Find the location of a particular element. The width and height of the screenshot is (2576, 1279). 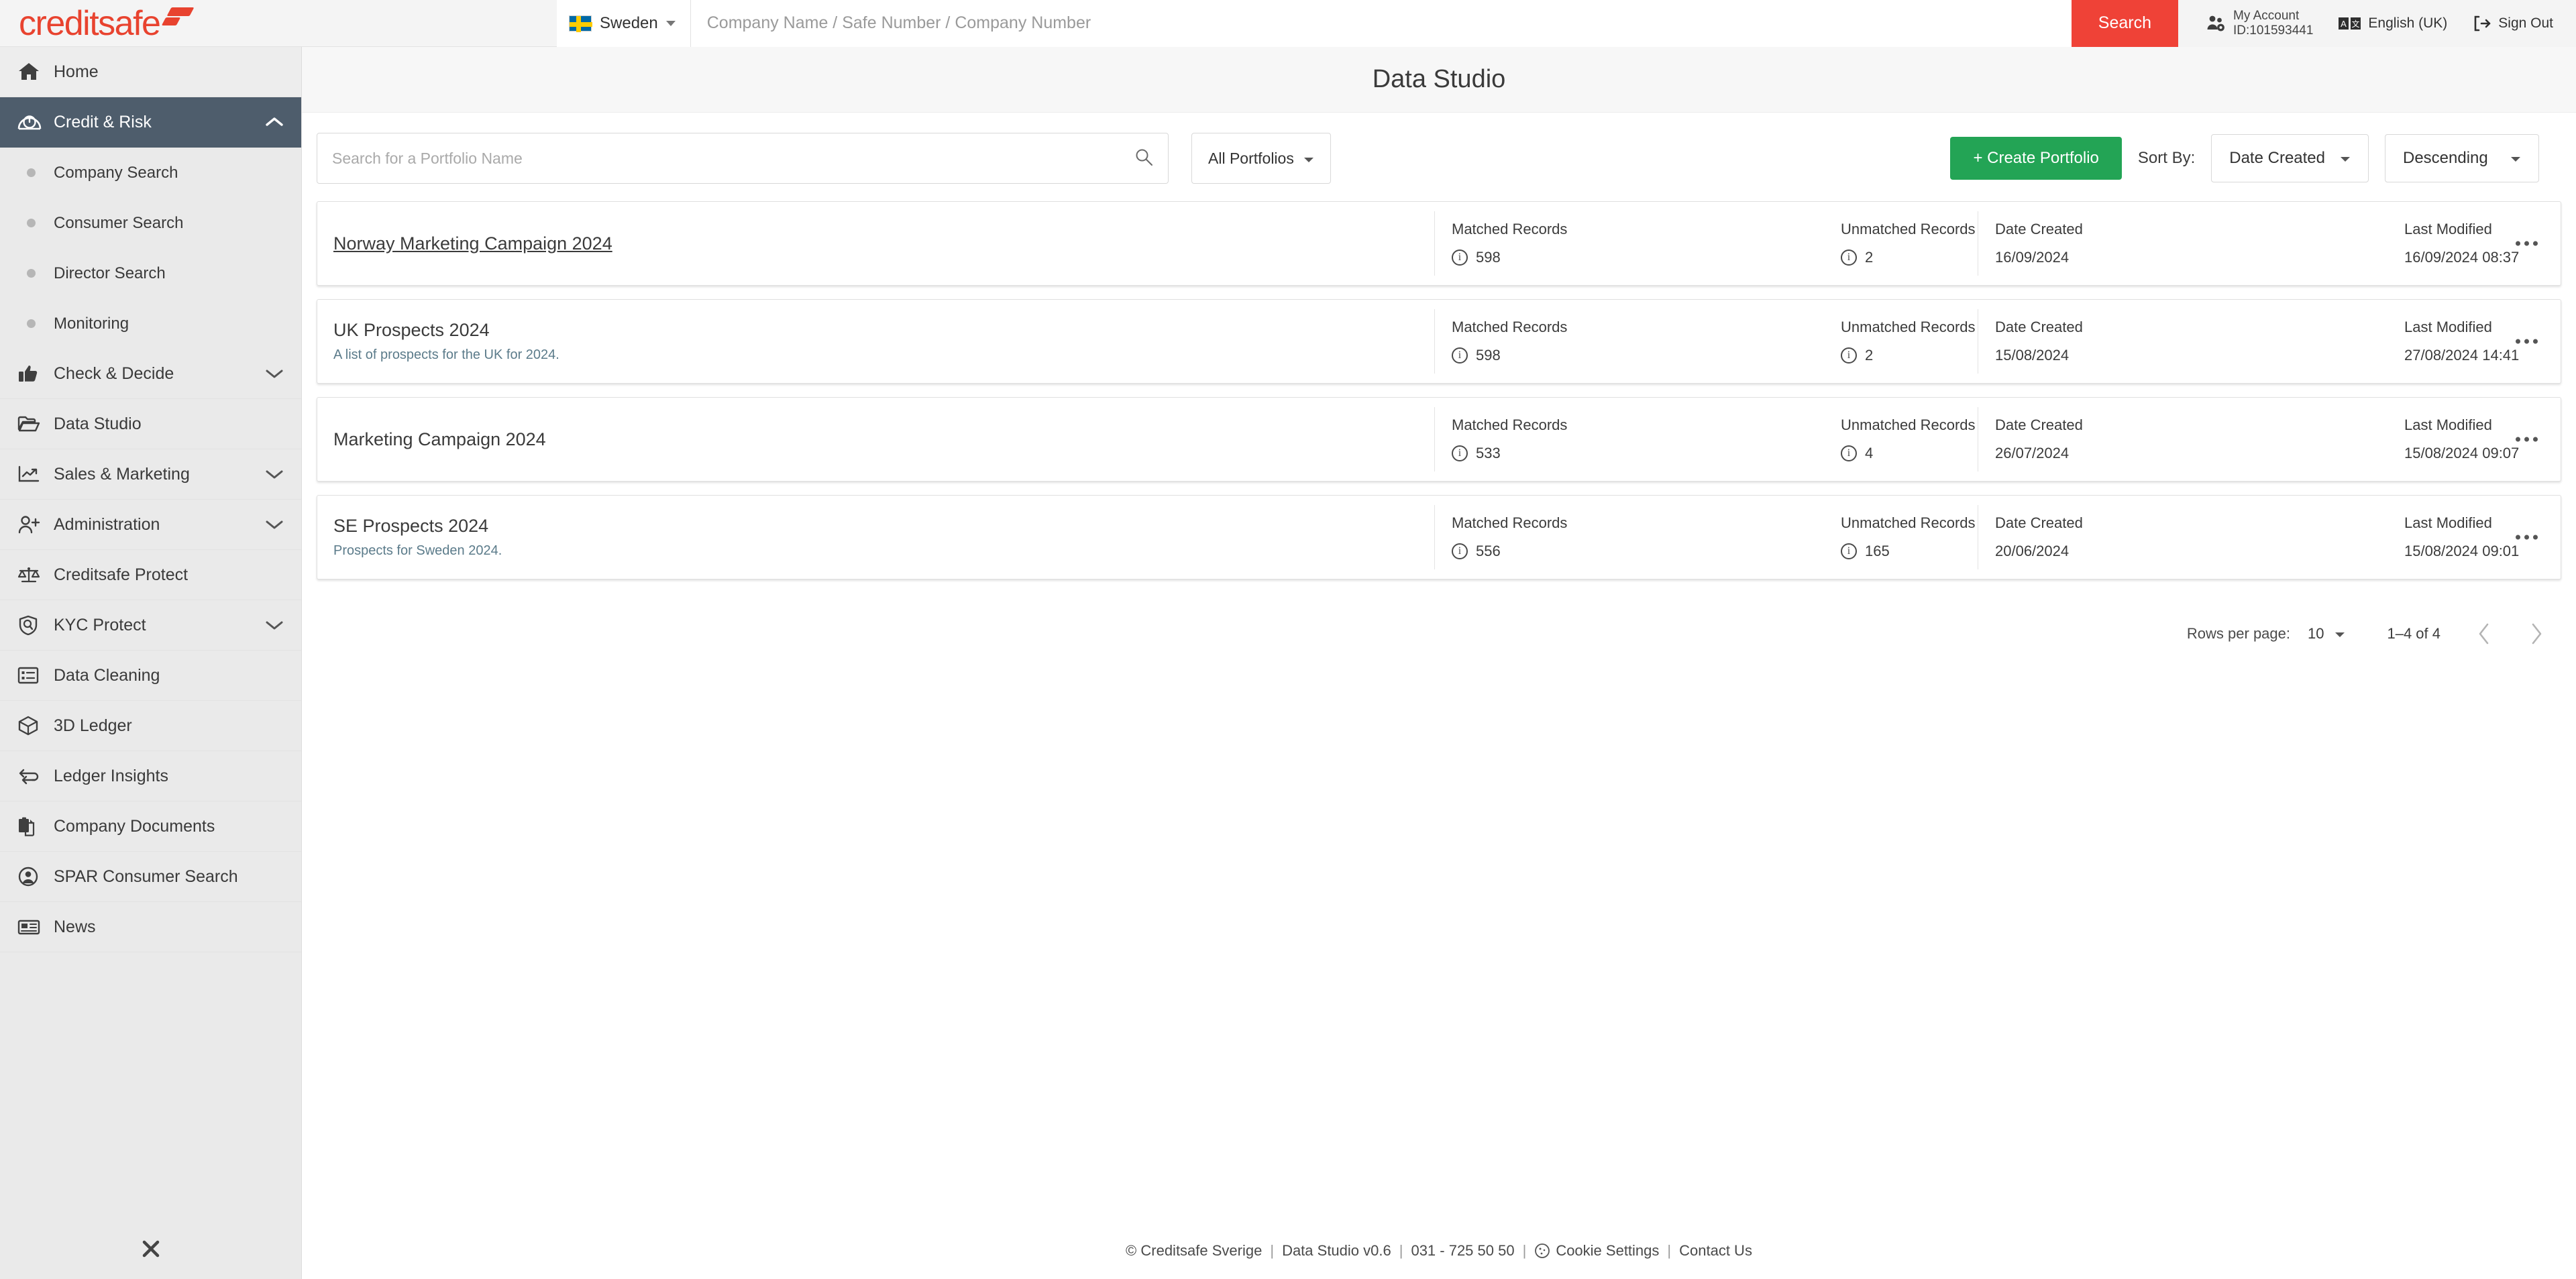

portfolio-name-link: Marketing Campaign 2024 is located at coordinates (439, 439).